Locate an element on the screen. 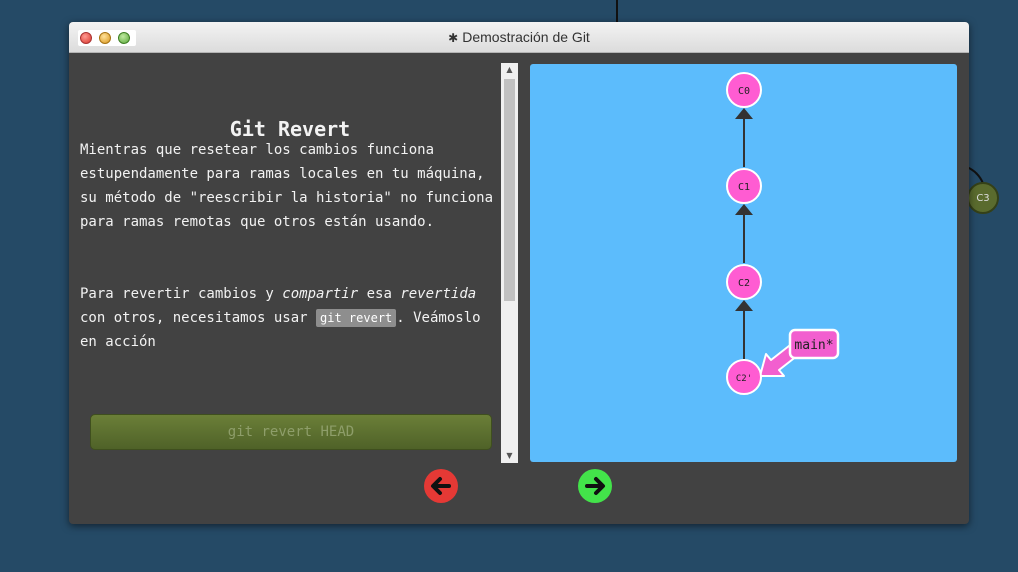 Image resolution: width=1018 pixels, height=572 pixels. paragraph-2-text-c: con otros, necesitamos usar is located at coordinates (198, 318).